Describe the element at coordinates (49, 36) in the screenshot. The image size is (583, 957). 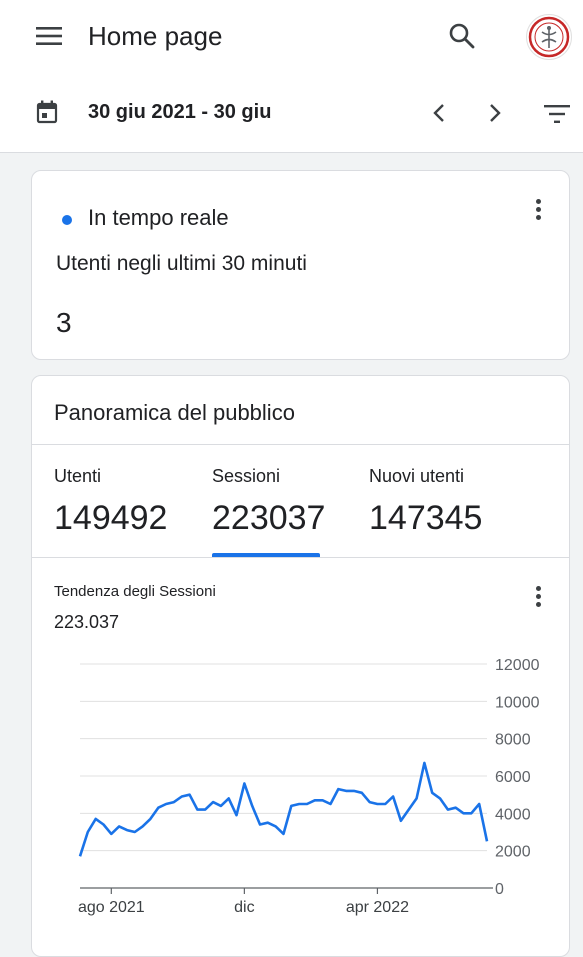
I see `menu-icon` at that location.